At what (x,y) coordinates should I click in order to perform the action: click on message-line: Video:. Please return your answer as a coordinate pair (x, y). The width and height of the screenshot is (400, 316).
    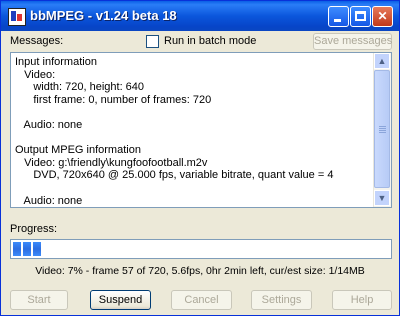
    Looking at the image, I should click on (35, 74).